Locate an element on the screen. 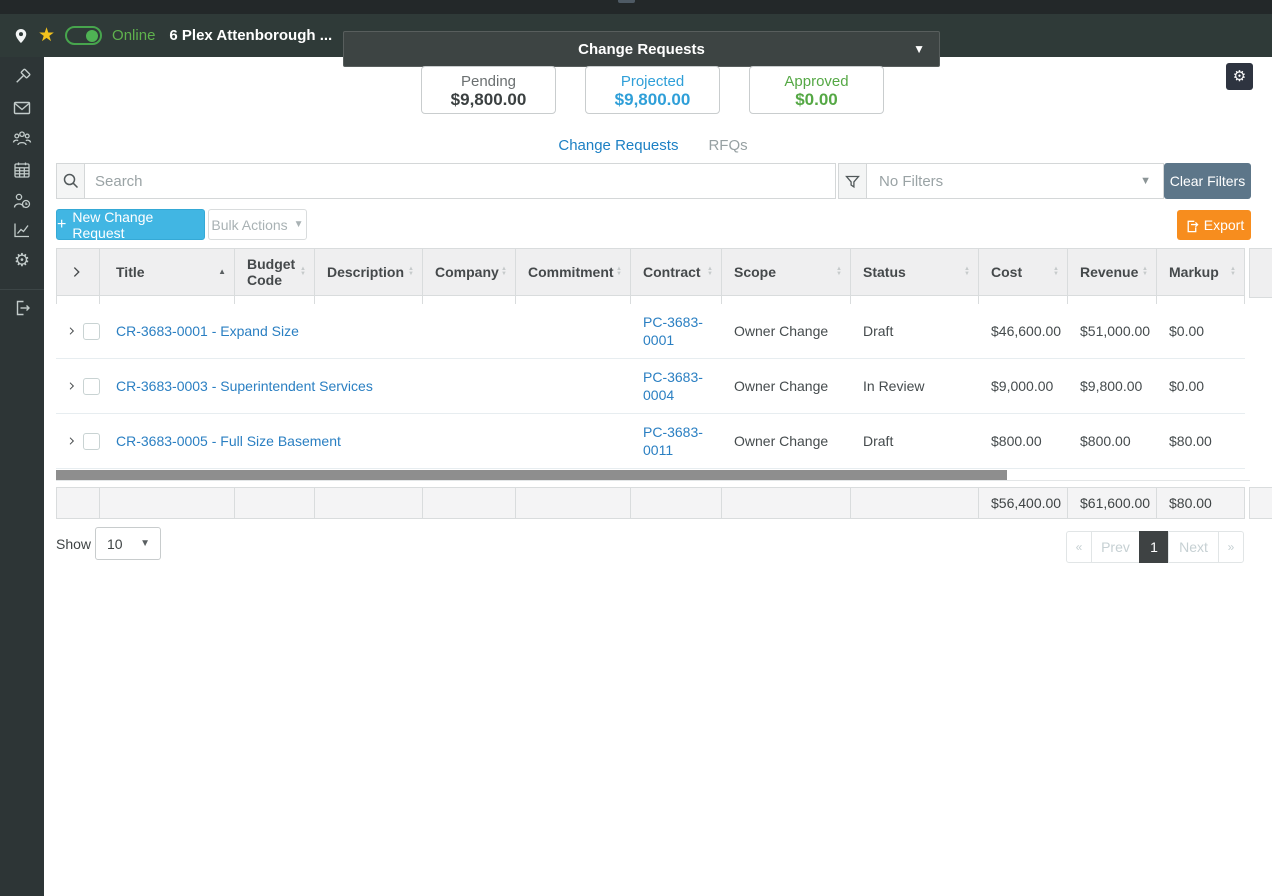 The height and width of the screenshot is (896, 1272). page-size-select: 10 ▼ is located at coordinates (128, 543).